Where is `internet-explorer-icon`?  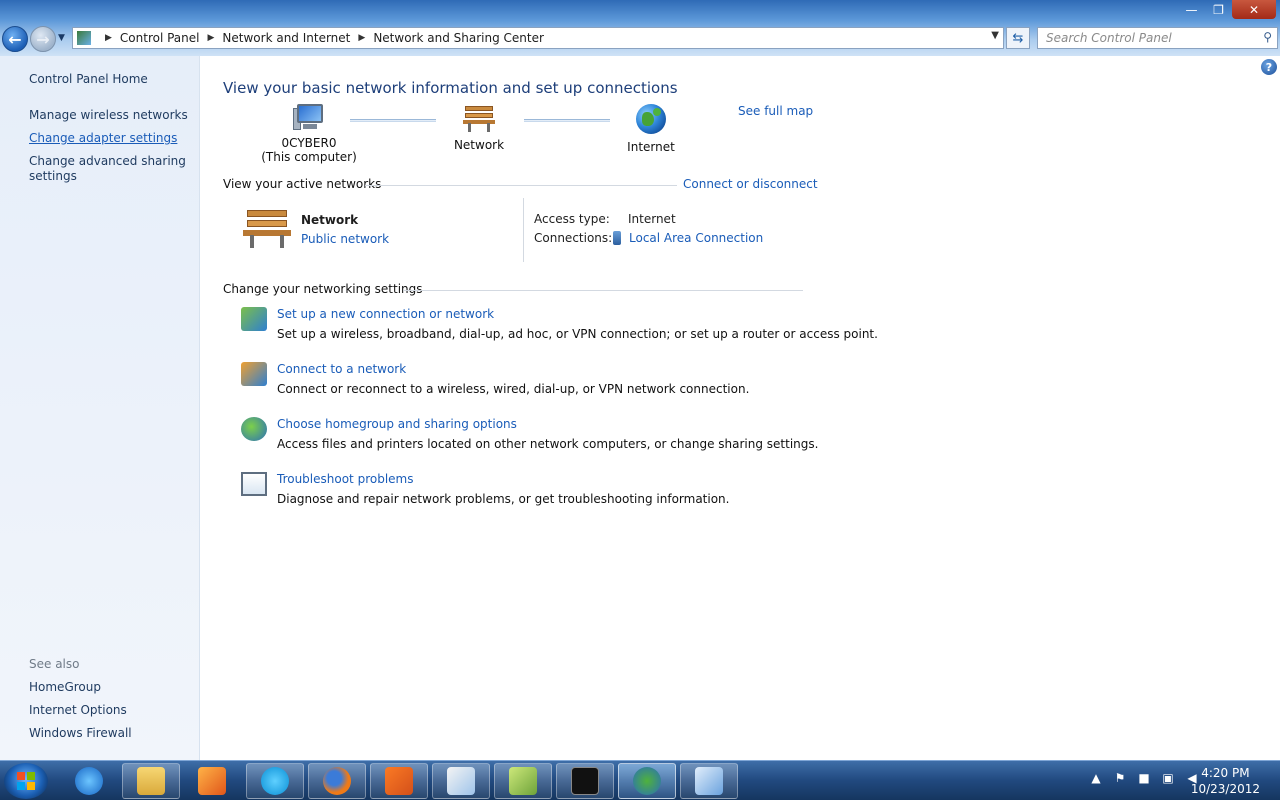
internet-explorer-icon is located at coordinates (89, 781).